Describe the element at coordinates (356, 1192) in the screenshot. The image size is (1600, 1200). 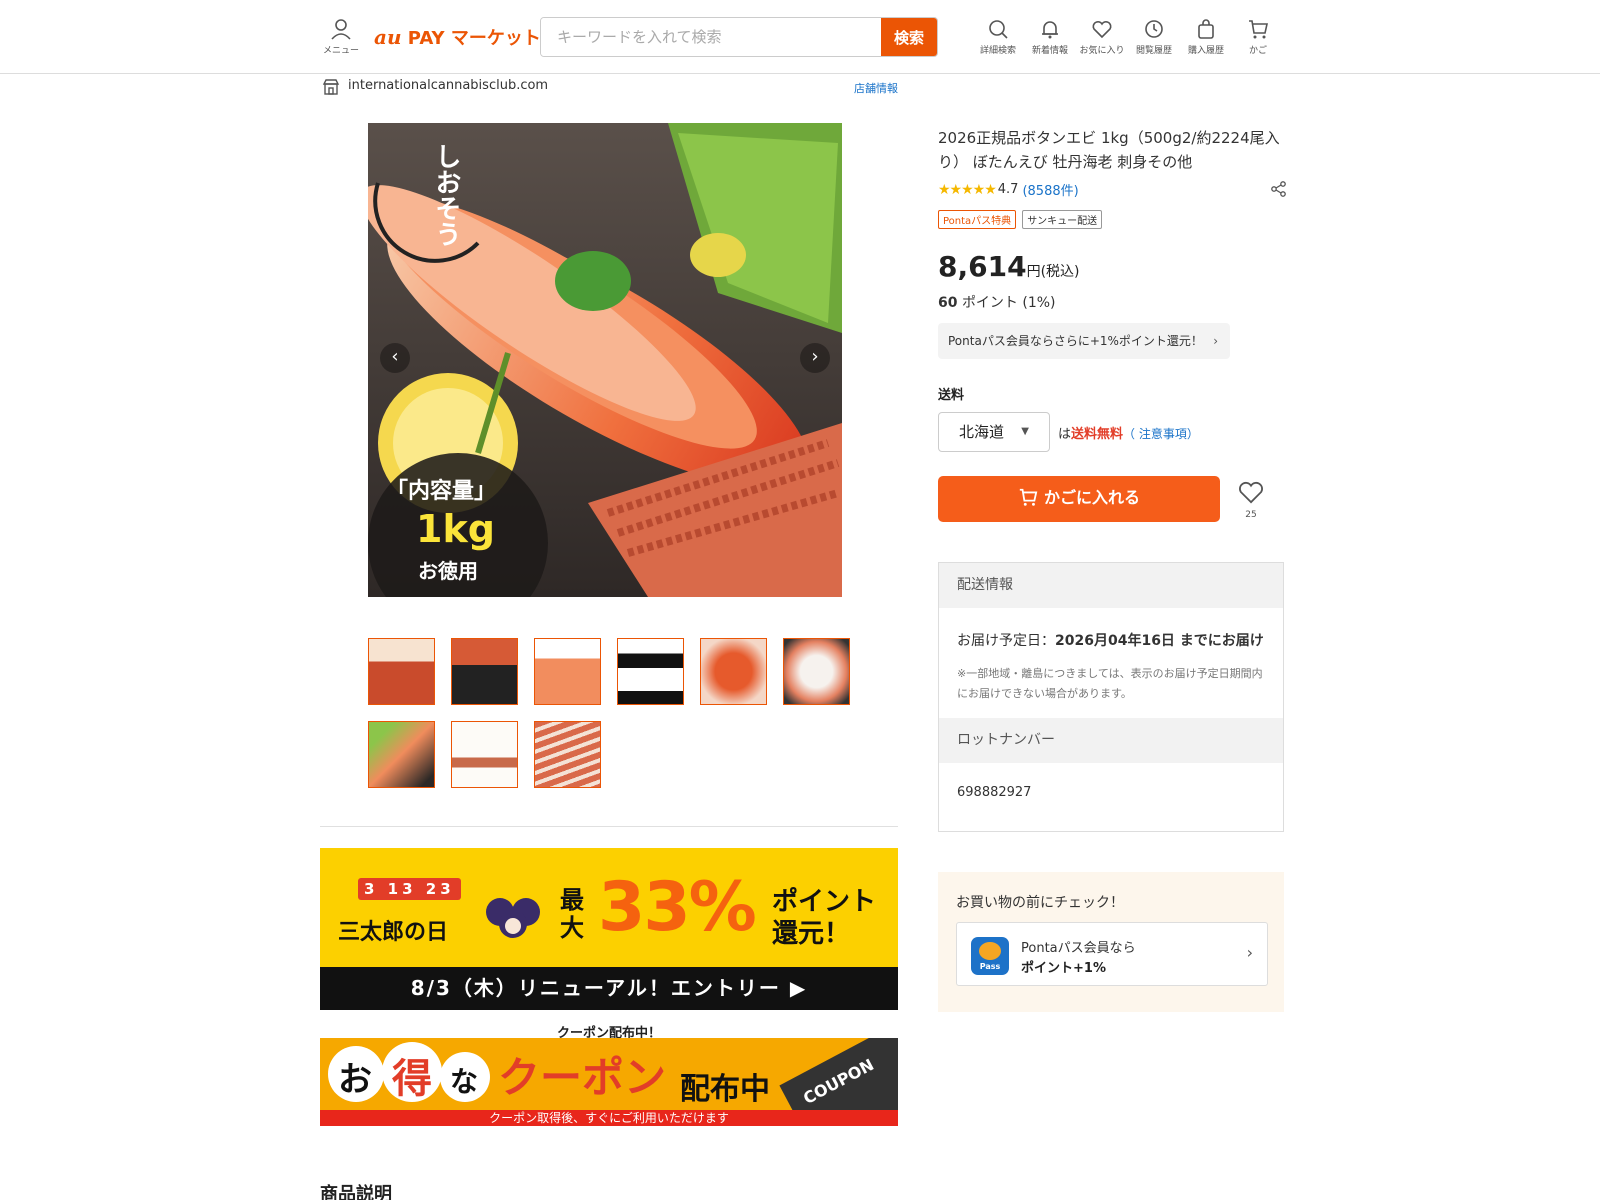
I see `description-title: 商品説明` at that location.